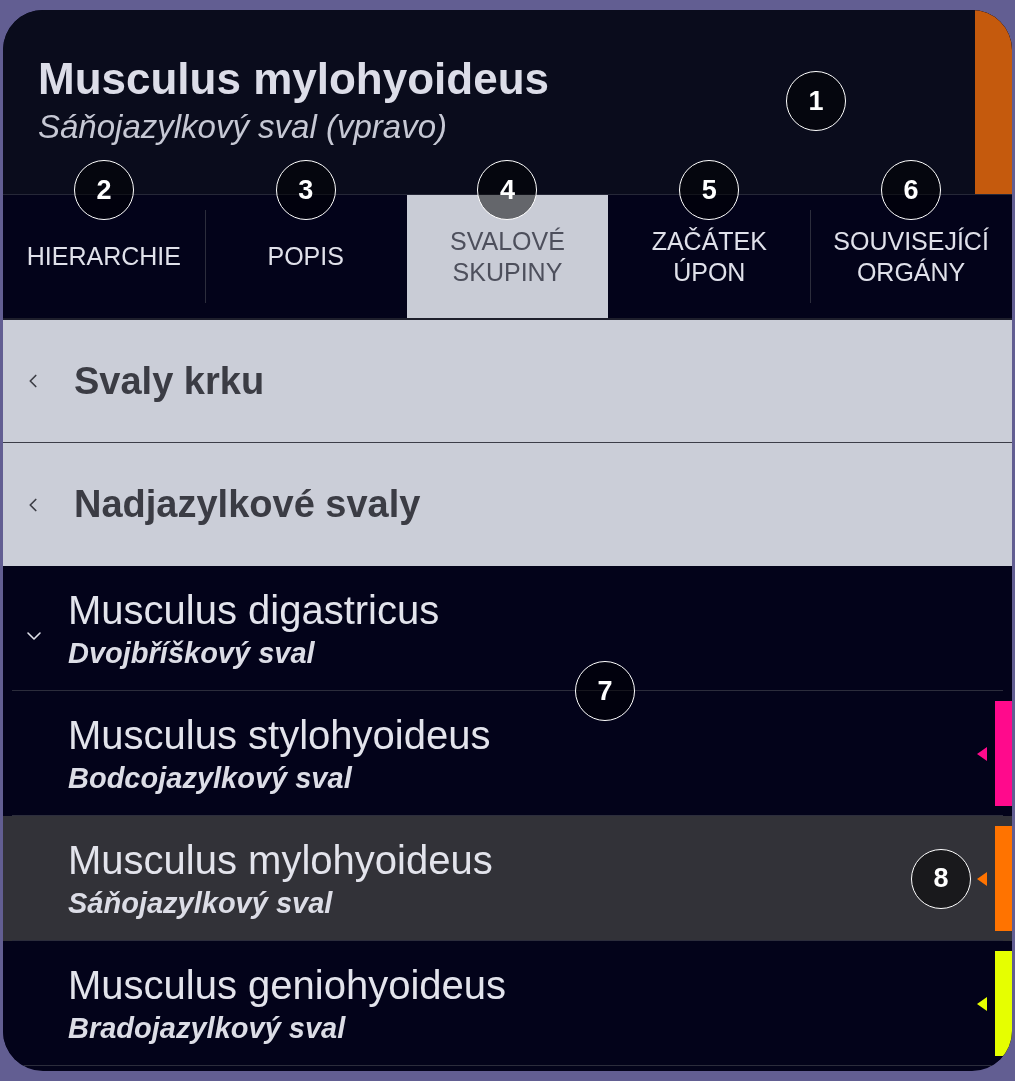 The height and width of the screenshot is (1081, 1015). I want to click on muscle-czech-name: Dvojbříškový sval, so click(191, 652).